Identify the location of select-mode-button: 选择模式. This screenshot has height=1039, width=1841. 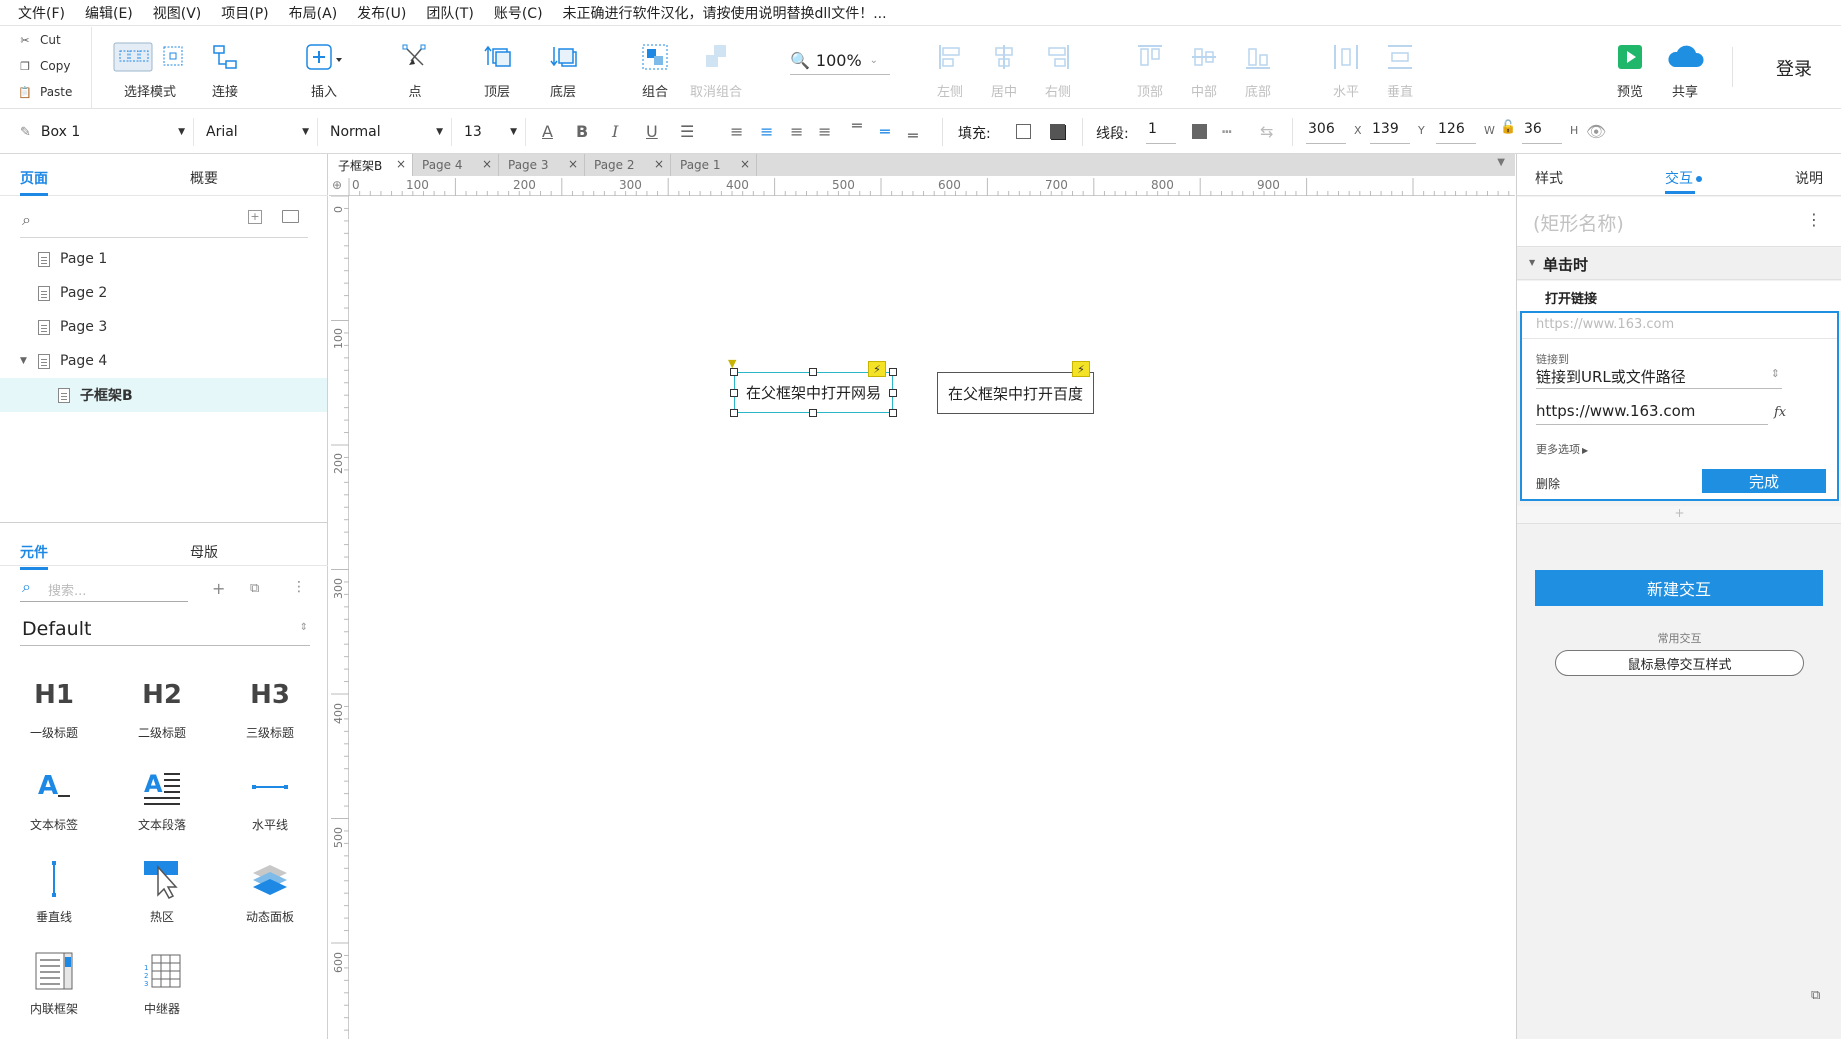
(150, 68).